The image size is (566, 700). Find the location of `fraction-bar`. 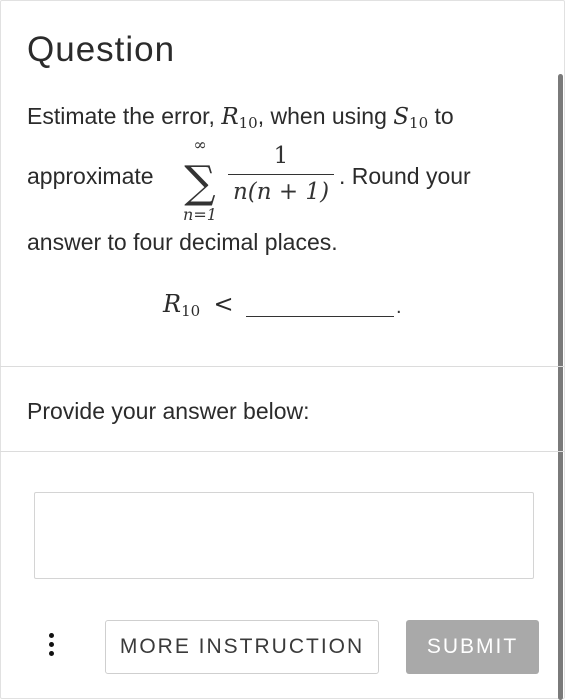

fraction-bar is located at coordinates (281, 174).